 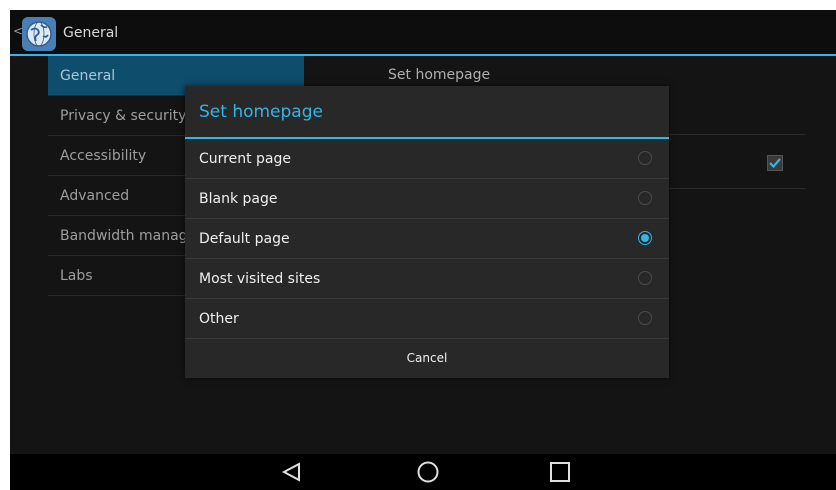 I want to click on radio-button-selected, so click(x=645, y=238).